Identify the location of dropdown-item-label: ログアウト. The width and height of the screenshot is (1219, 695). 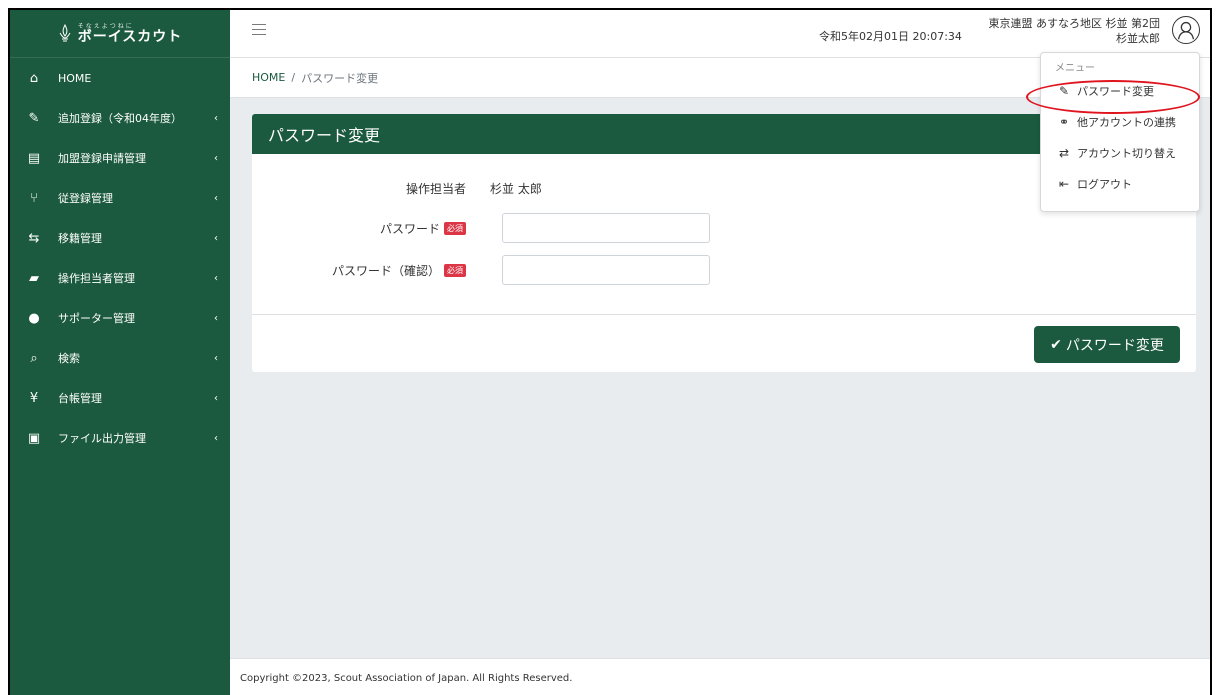
(1104, 184).